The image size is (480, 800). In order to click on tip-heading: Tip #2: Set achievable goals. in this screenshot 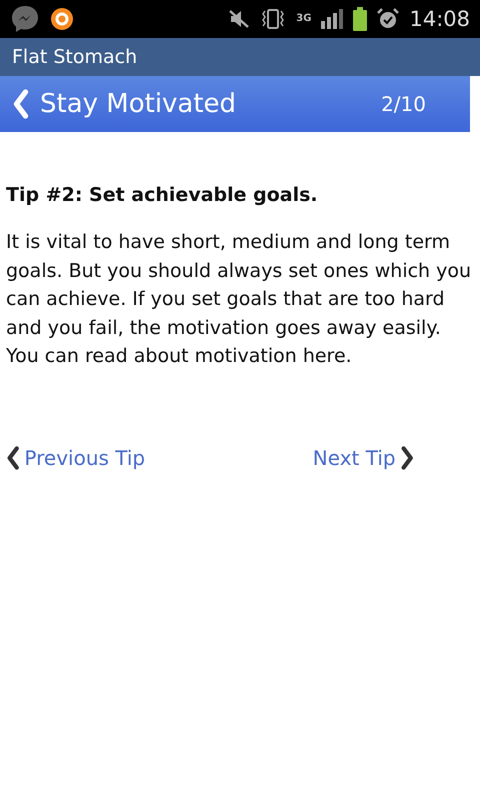, I will do `click(162, 195)`.